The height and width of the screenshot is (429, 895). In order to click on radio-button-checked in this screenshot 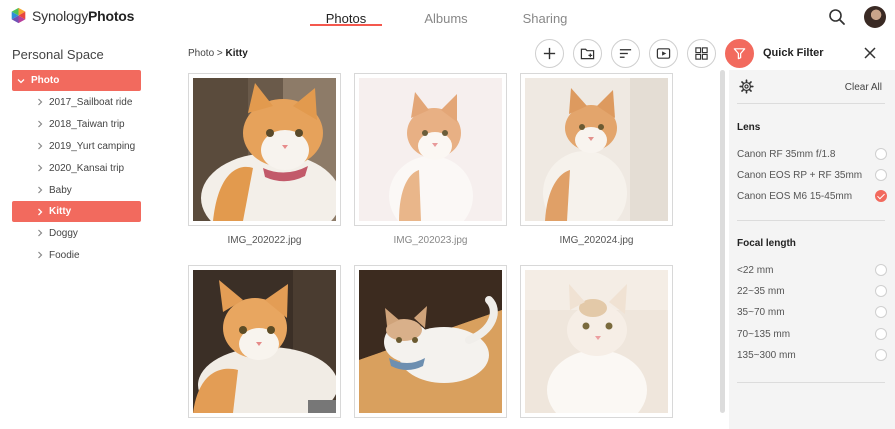, I will do `click(881, 196)`.